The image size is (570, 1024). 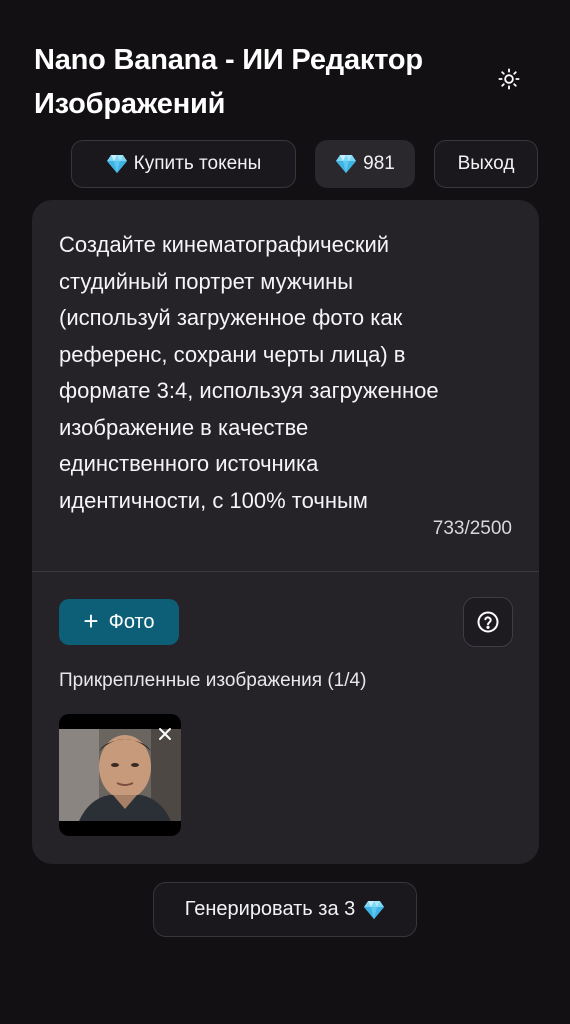 I want to click on attached-image-thumbnail, so click(x=120, y=775).